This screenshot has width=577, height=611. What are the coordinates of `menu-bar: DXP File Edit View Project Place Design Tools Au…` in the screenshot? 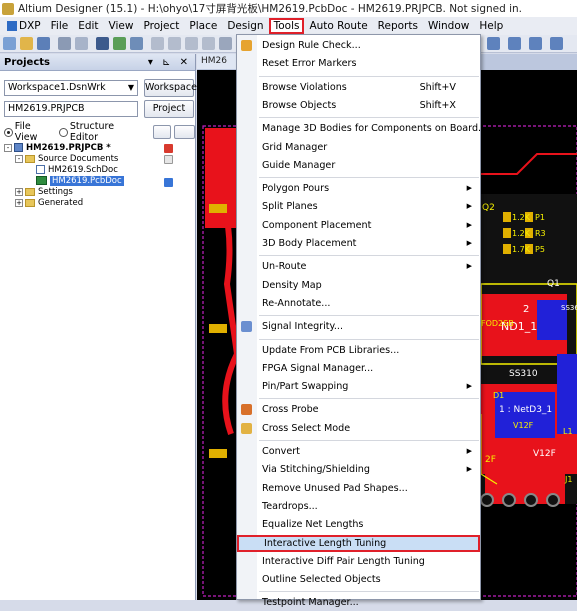 It's located at (288, 26).